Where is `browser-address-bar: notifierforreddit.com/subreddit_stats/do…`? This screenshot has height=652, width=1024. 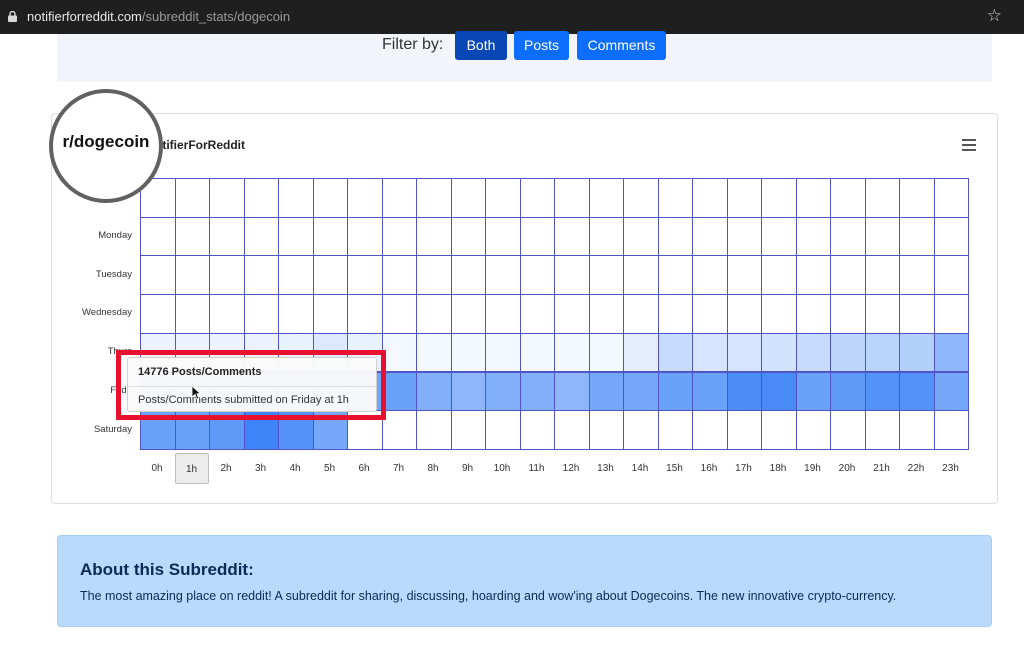
browser-address-bar: notifierforreddit.com/subreddit_stats/do… is located at coordinates (512, 17).